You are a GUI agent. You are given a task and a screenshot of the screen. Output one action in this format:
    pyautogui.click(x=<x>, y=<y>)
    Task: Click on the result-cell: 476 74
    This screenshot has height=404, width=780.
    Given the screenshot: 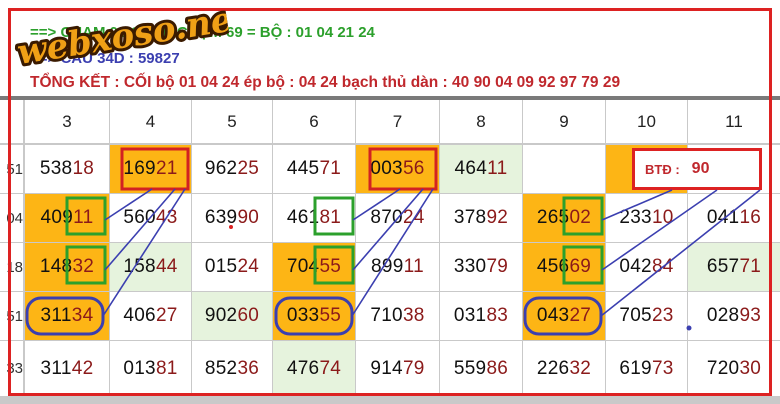 What is the action you would take?
    pyautogui.click(x=314, y=368)
    